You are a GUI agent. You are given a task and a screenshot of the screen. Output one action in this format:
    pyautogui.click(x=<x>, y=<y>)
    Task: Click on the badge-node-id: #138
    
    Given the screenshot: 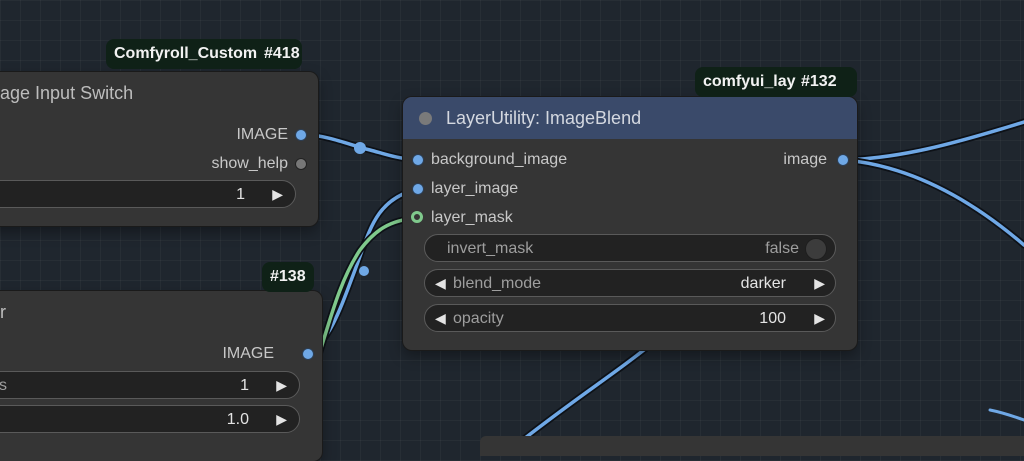 What is the action you would take?
    pyautogui.click(x=288, y=276)
    